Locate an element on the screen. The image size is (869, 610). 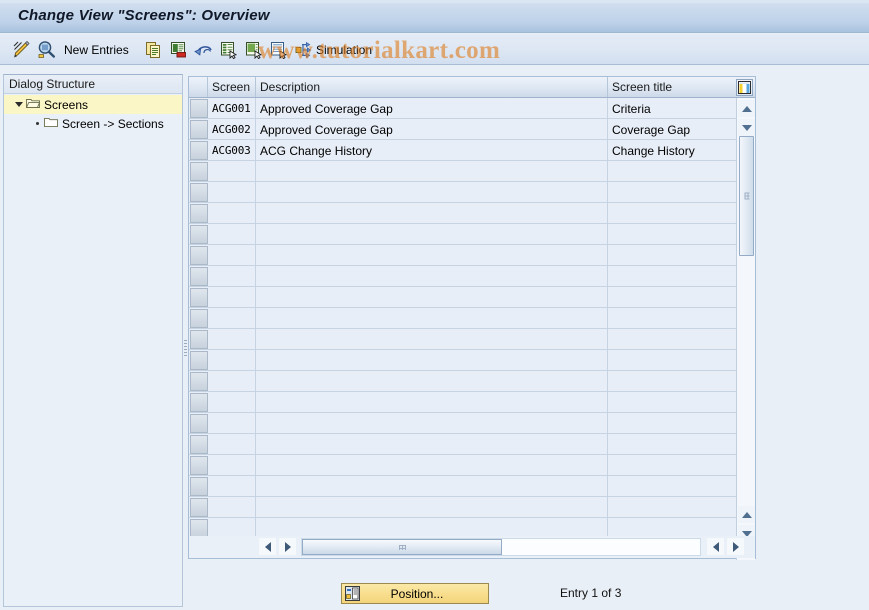
scroll-left-icon is located at coordinates (267, 546).